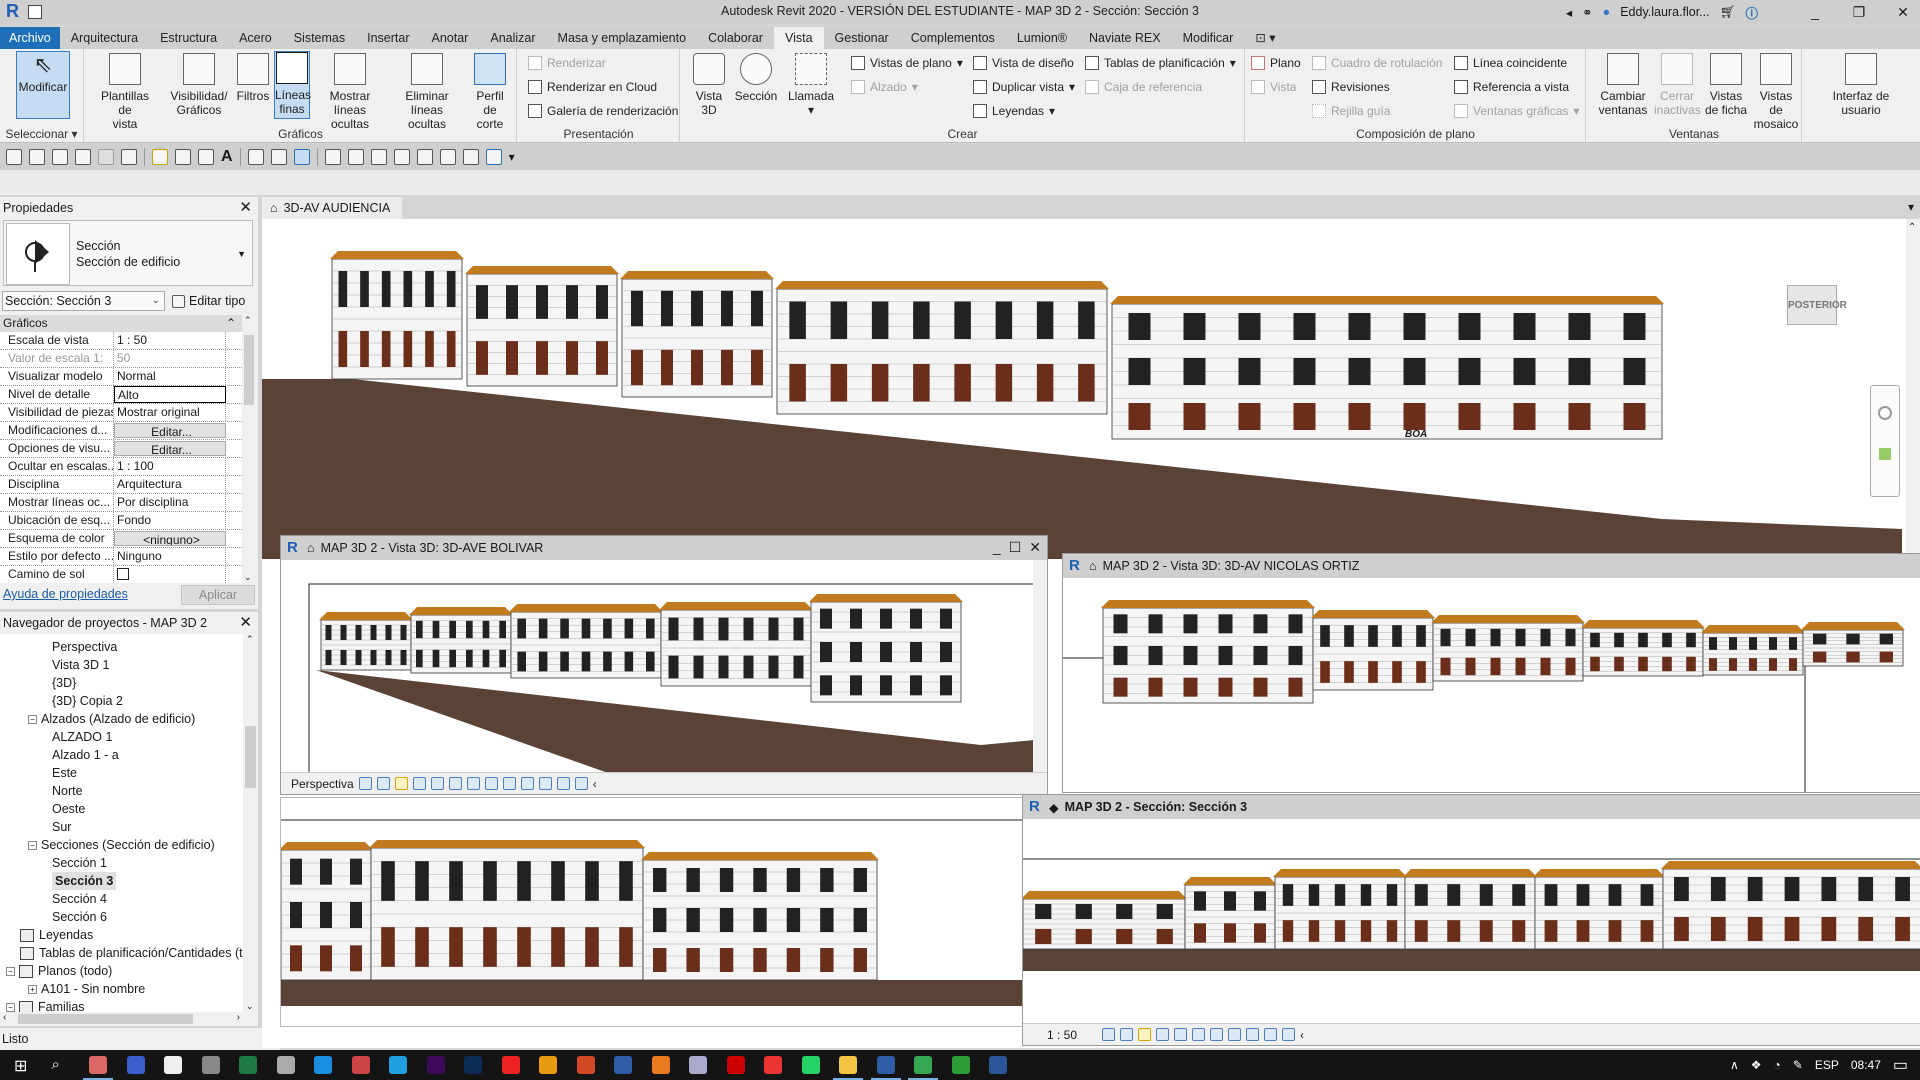  What do you see at coordinates (1208, 38) in the screenshot?
I see `tab-modificar: Modificar` at bounding box center [1208, 38].